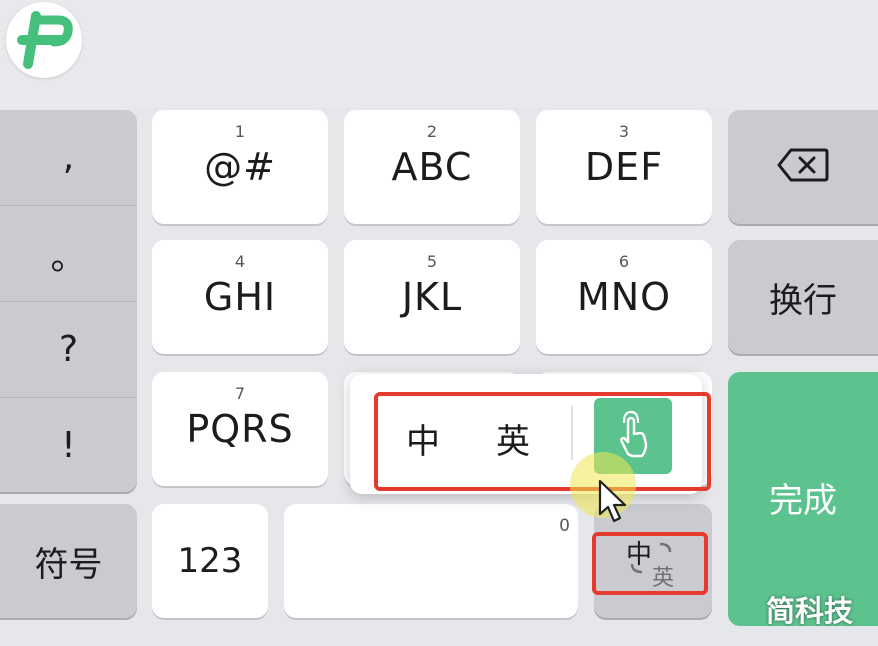 This screenshot has height=646, width=878. What do you see at coordinates (210, 561) in the screenshot?
I see `numbers-key: 123` at bounding box center [210, 561].